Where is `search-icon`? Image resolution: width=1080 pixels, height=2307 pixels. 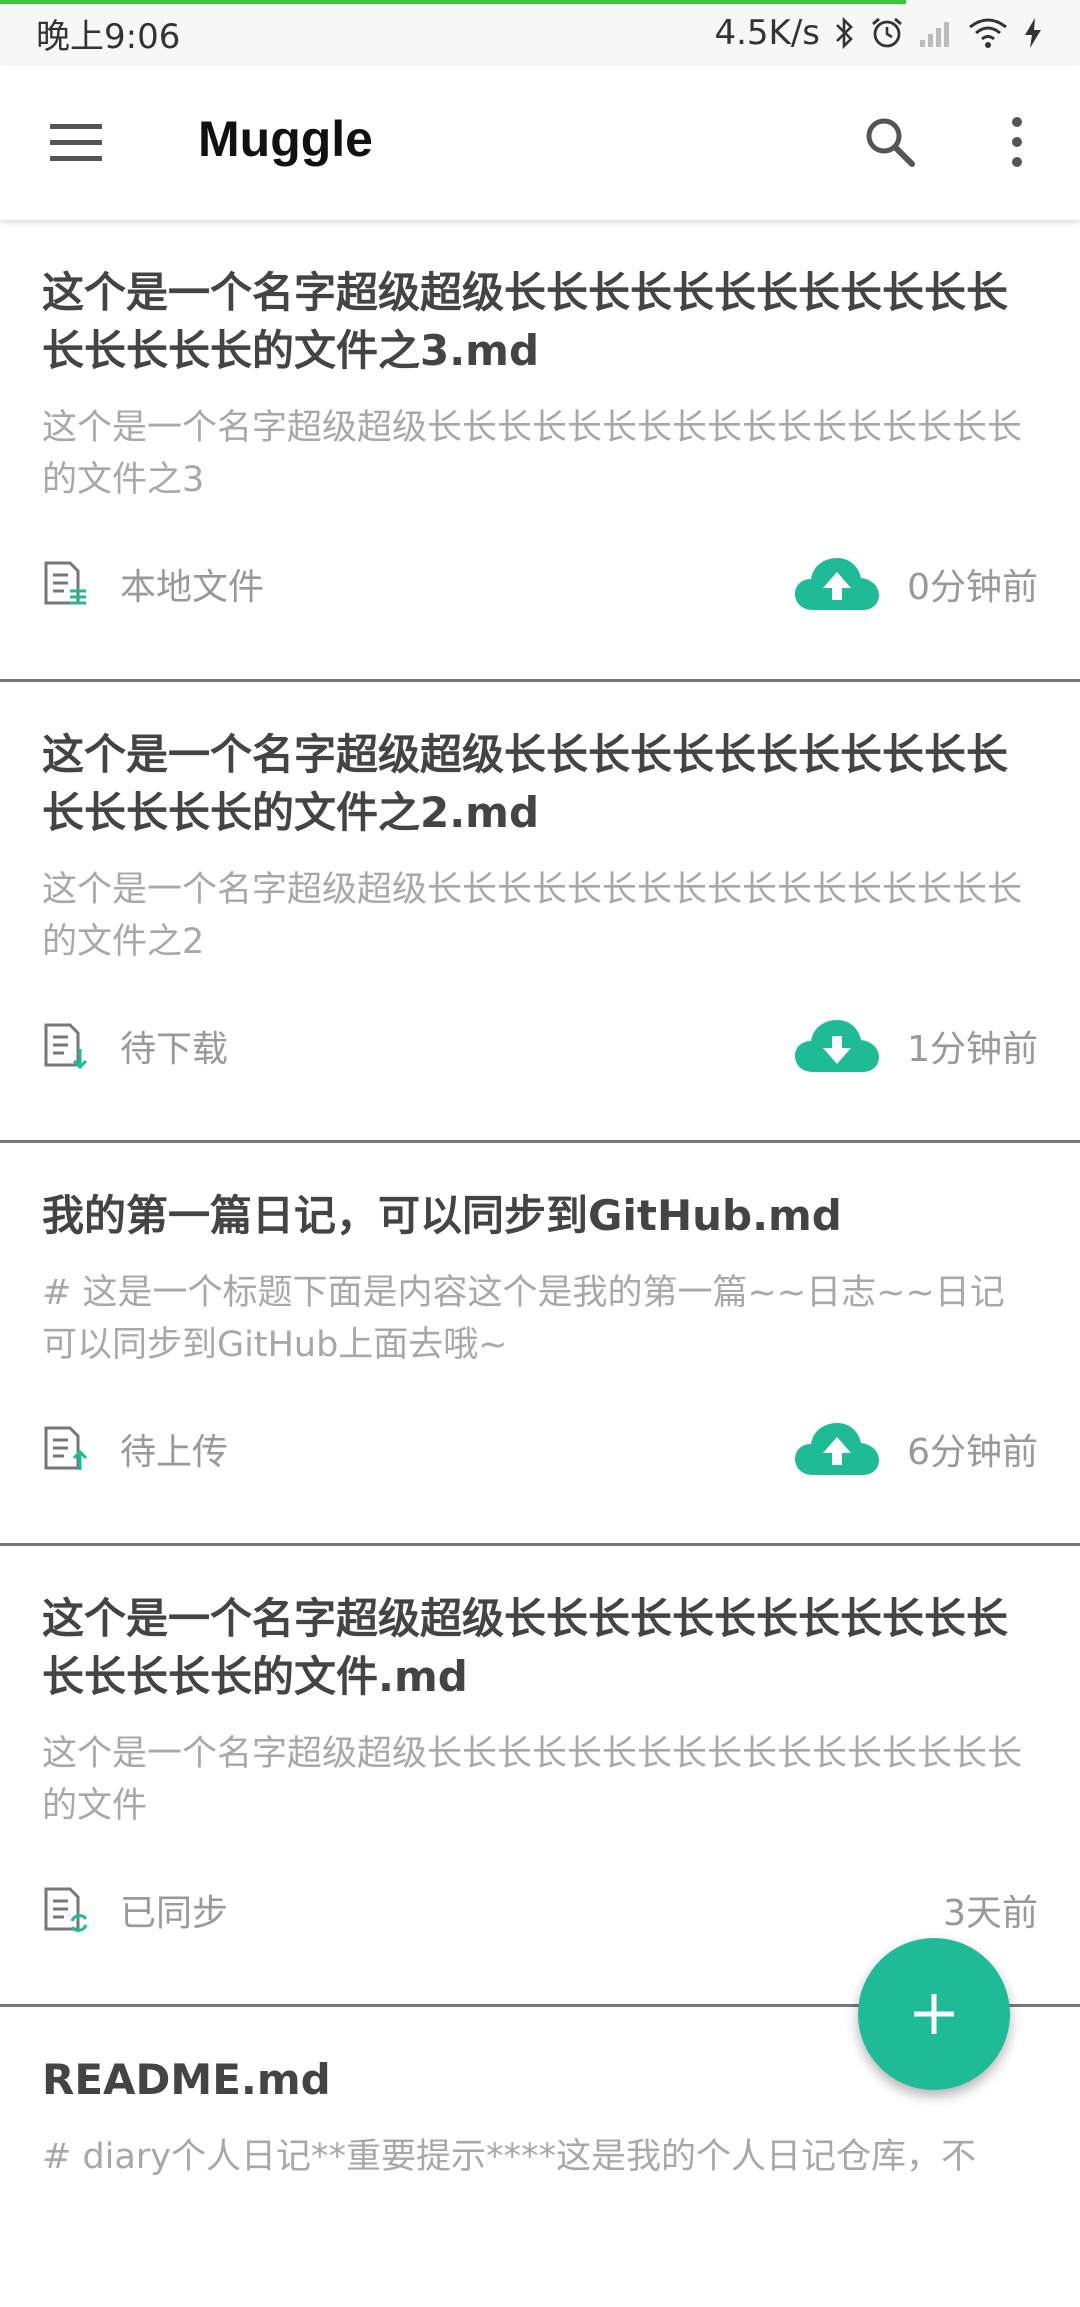 search-icon is located at coordinates (890, 142).